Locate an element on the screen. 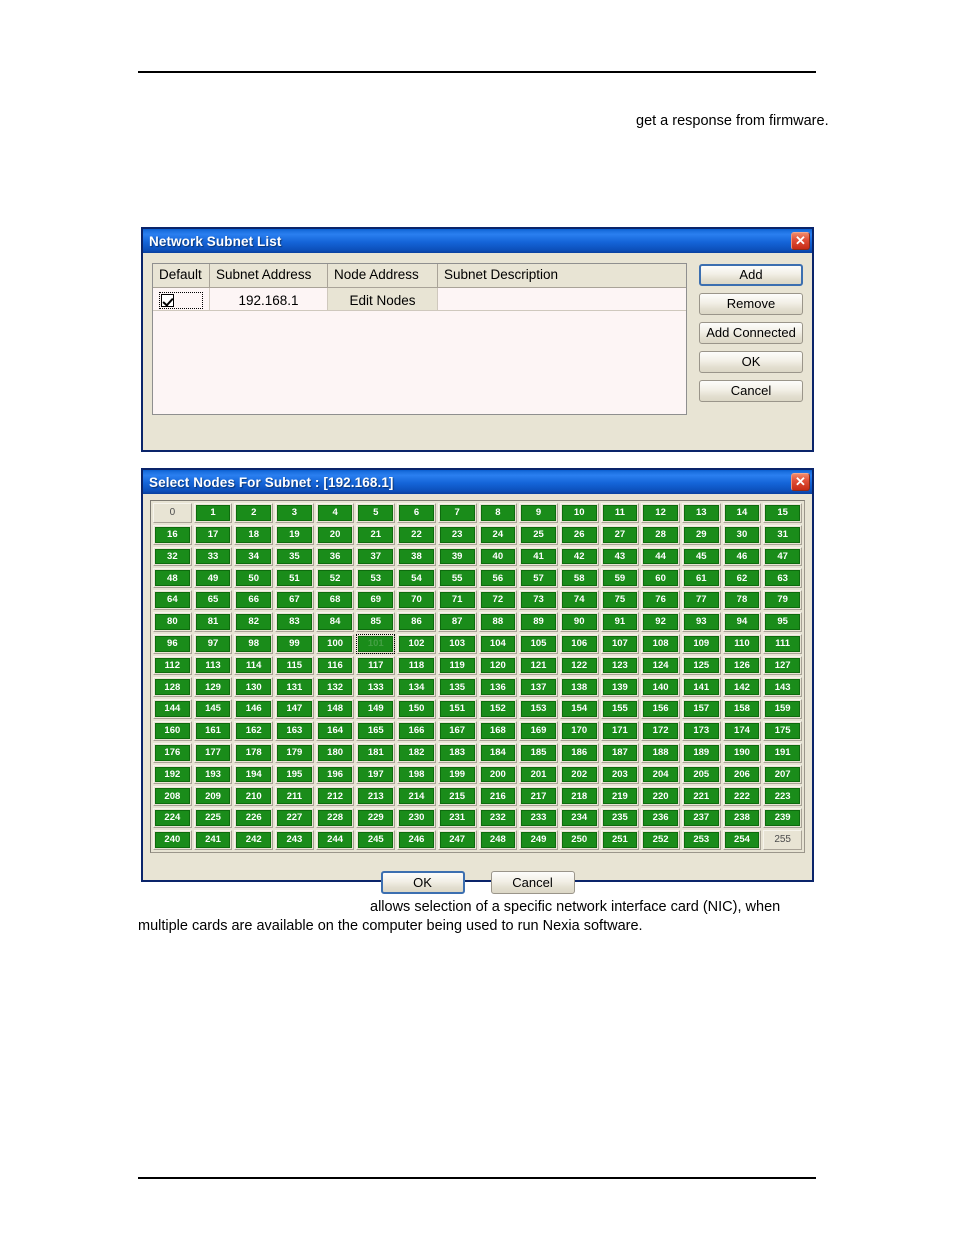  node-cell-208: 208 is located at coordinates (172, 796).